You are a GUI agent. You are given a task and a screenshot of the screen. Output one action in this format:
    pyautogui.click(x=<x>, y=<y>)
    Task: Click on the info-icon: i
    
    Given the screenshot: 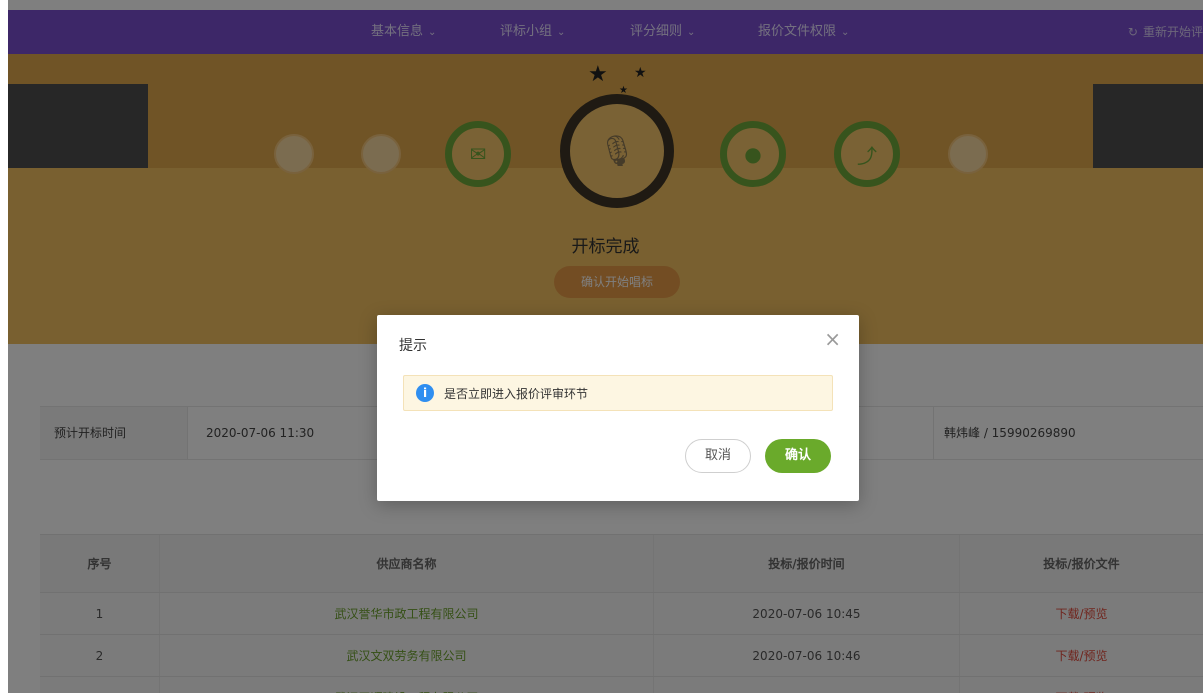 What is the action you would take?
    pyautogui.click(x=425, y=393)
    